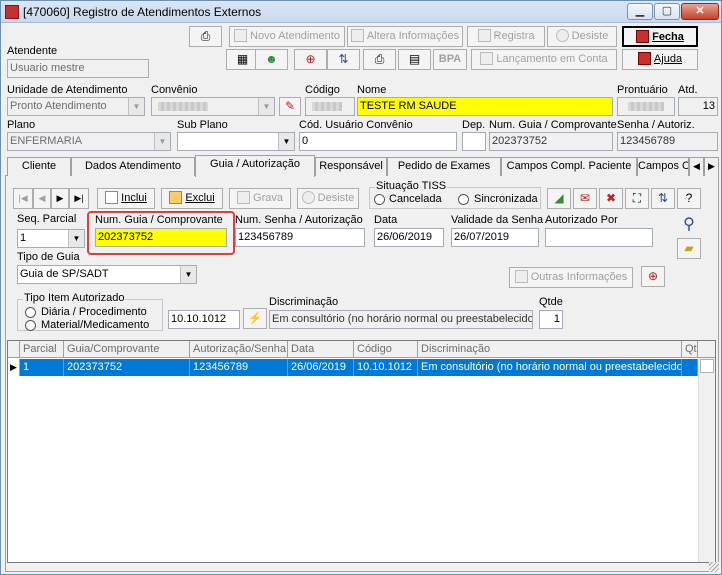  Describe the element at coordinates (707, 366) in the screenshot. I see `scroll-thumb` at that location.